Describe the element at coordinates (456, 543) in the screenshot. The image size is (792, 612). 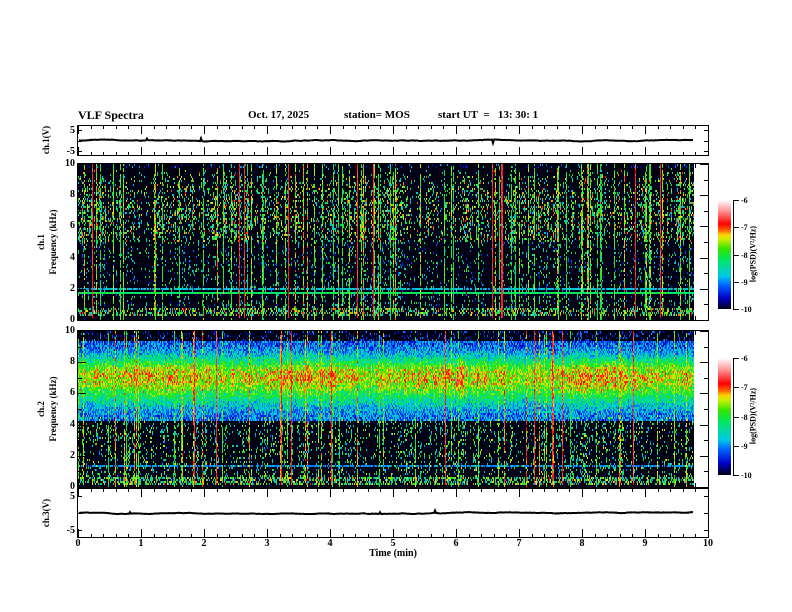
I see `x-tick-label: 6` at that location.